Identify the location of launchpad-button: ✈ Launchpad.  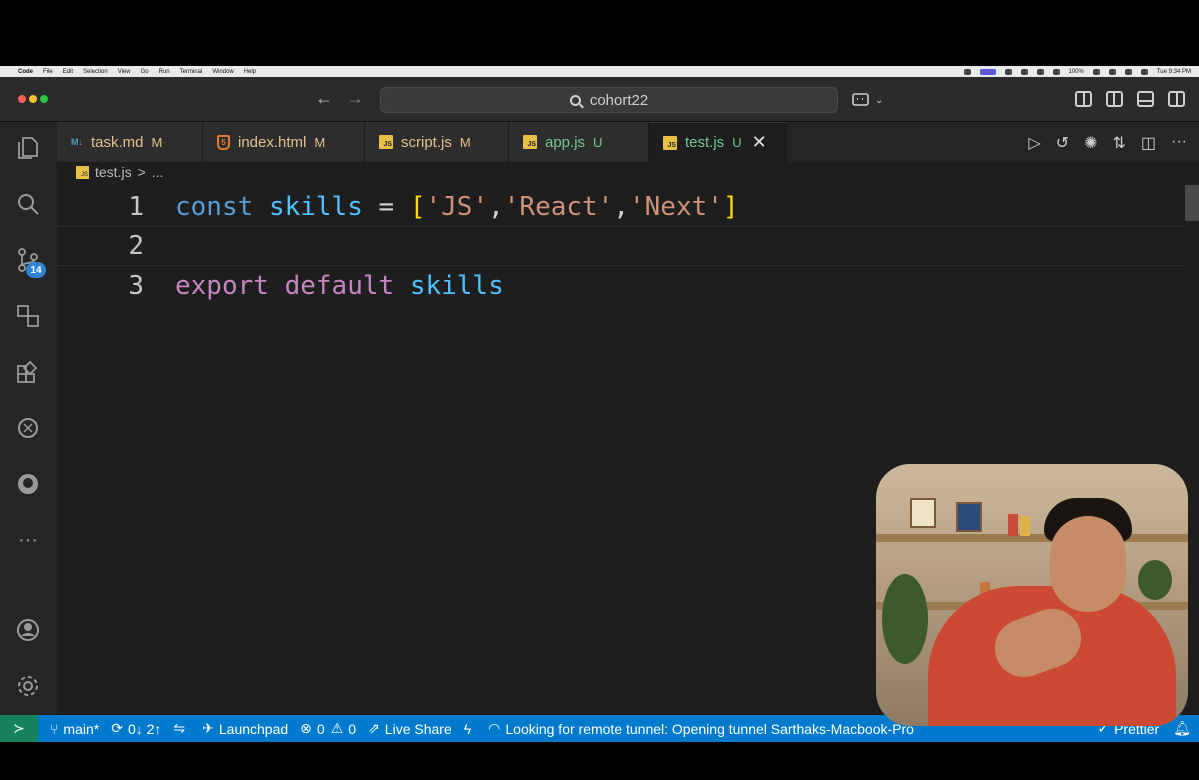
(245, 728).